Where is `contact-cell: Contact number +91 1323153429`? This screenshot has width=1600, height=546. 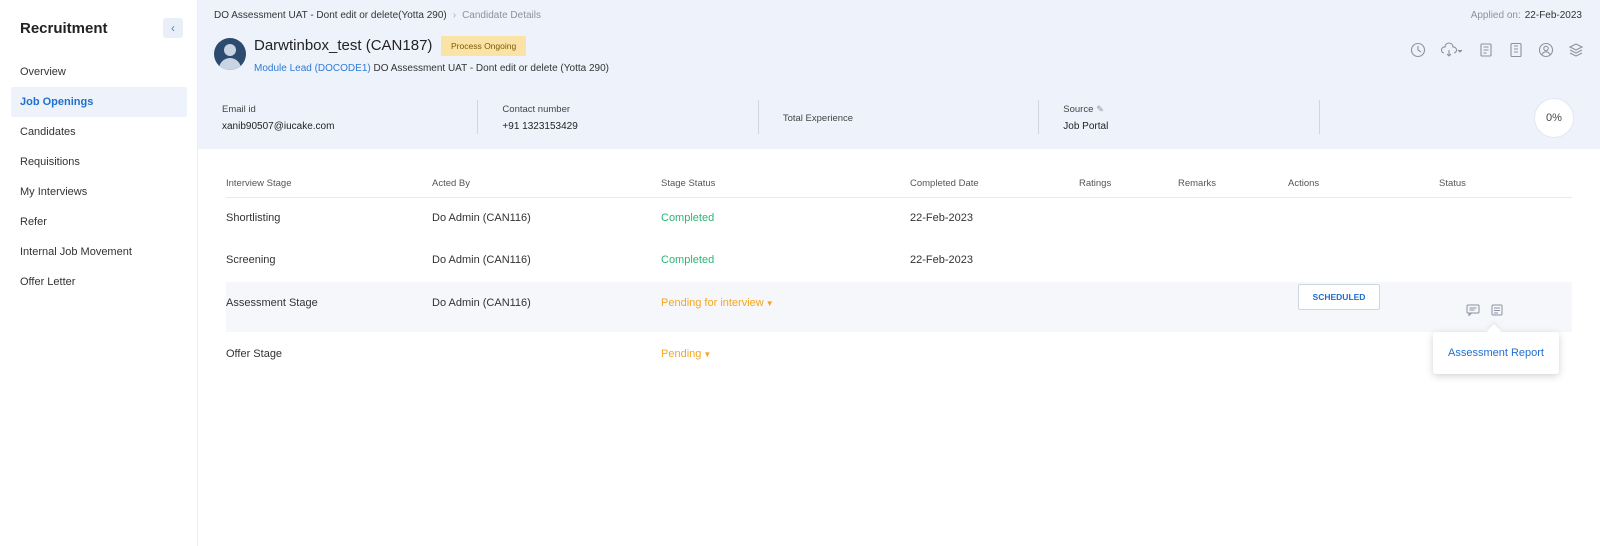 contact-cell: Contact number +91 1323153429 is located at coordinates (618, 117).